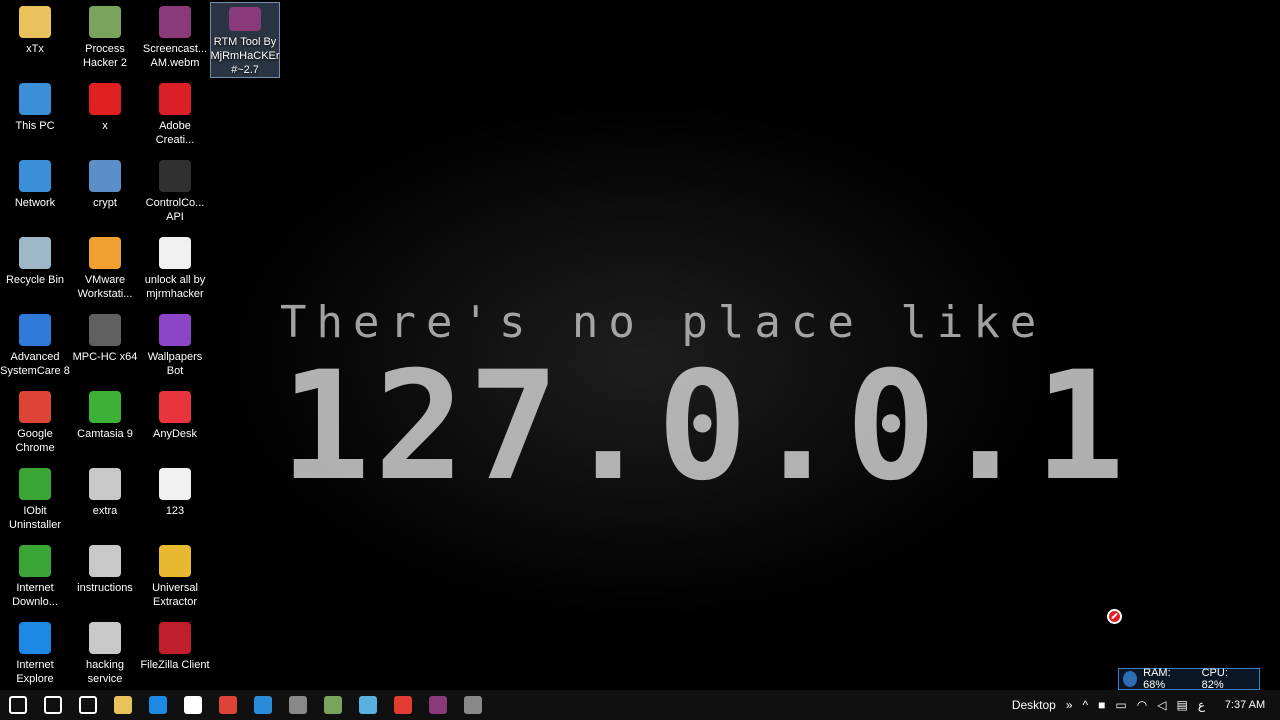  Describe the element at coordinates (105, 194) in the screenshot. I see `desktop-icon: crypt` at that location.